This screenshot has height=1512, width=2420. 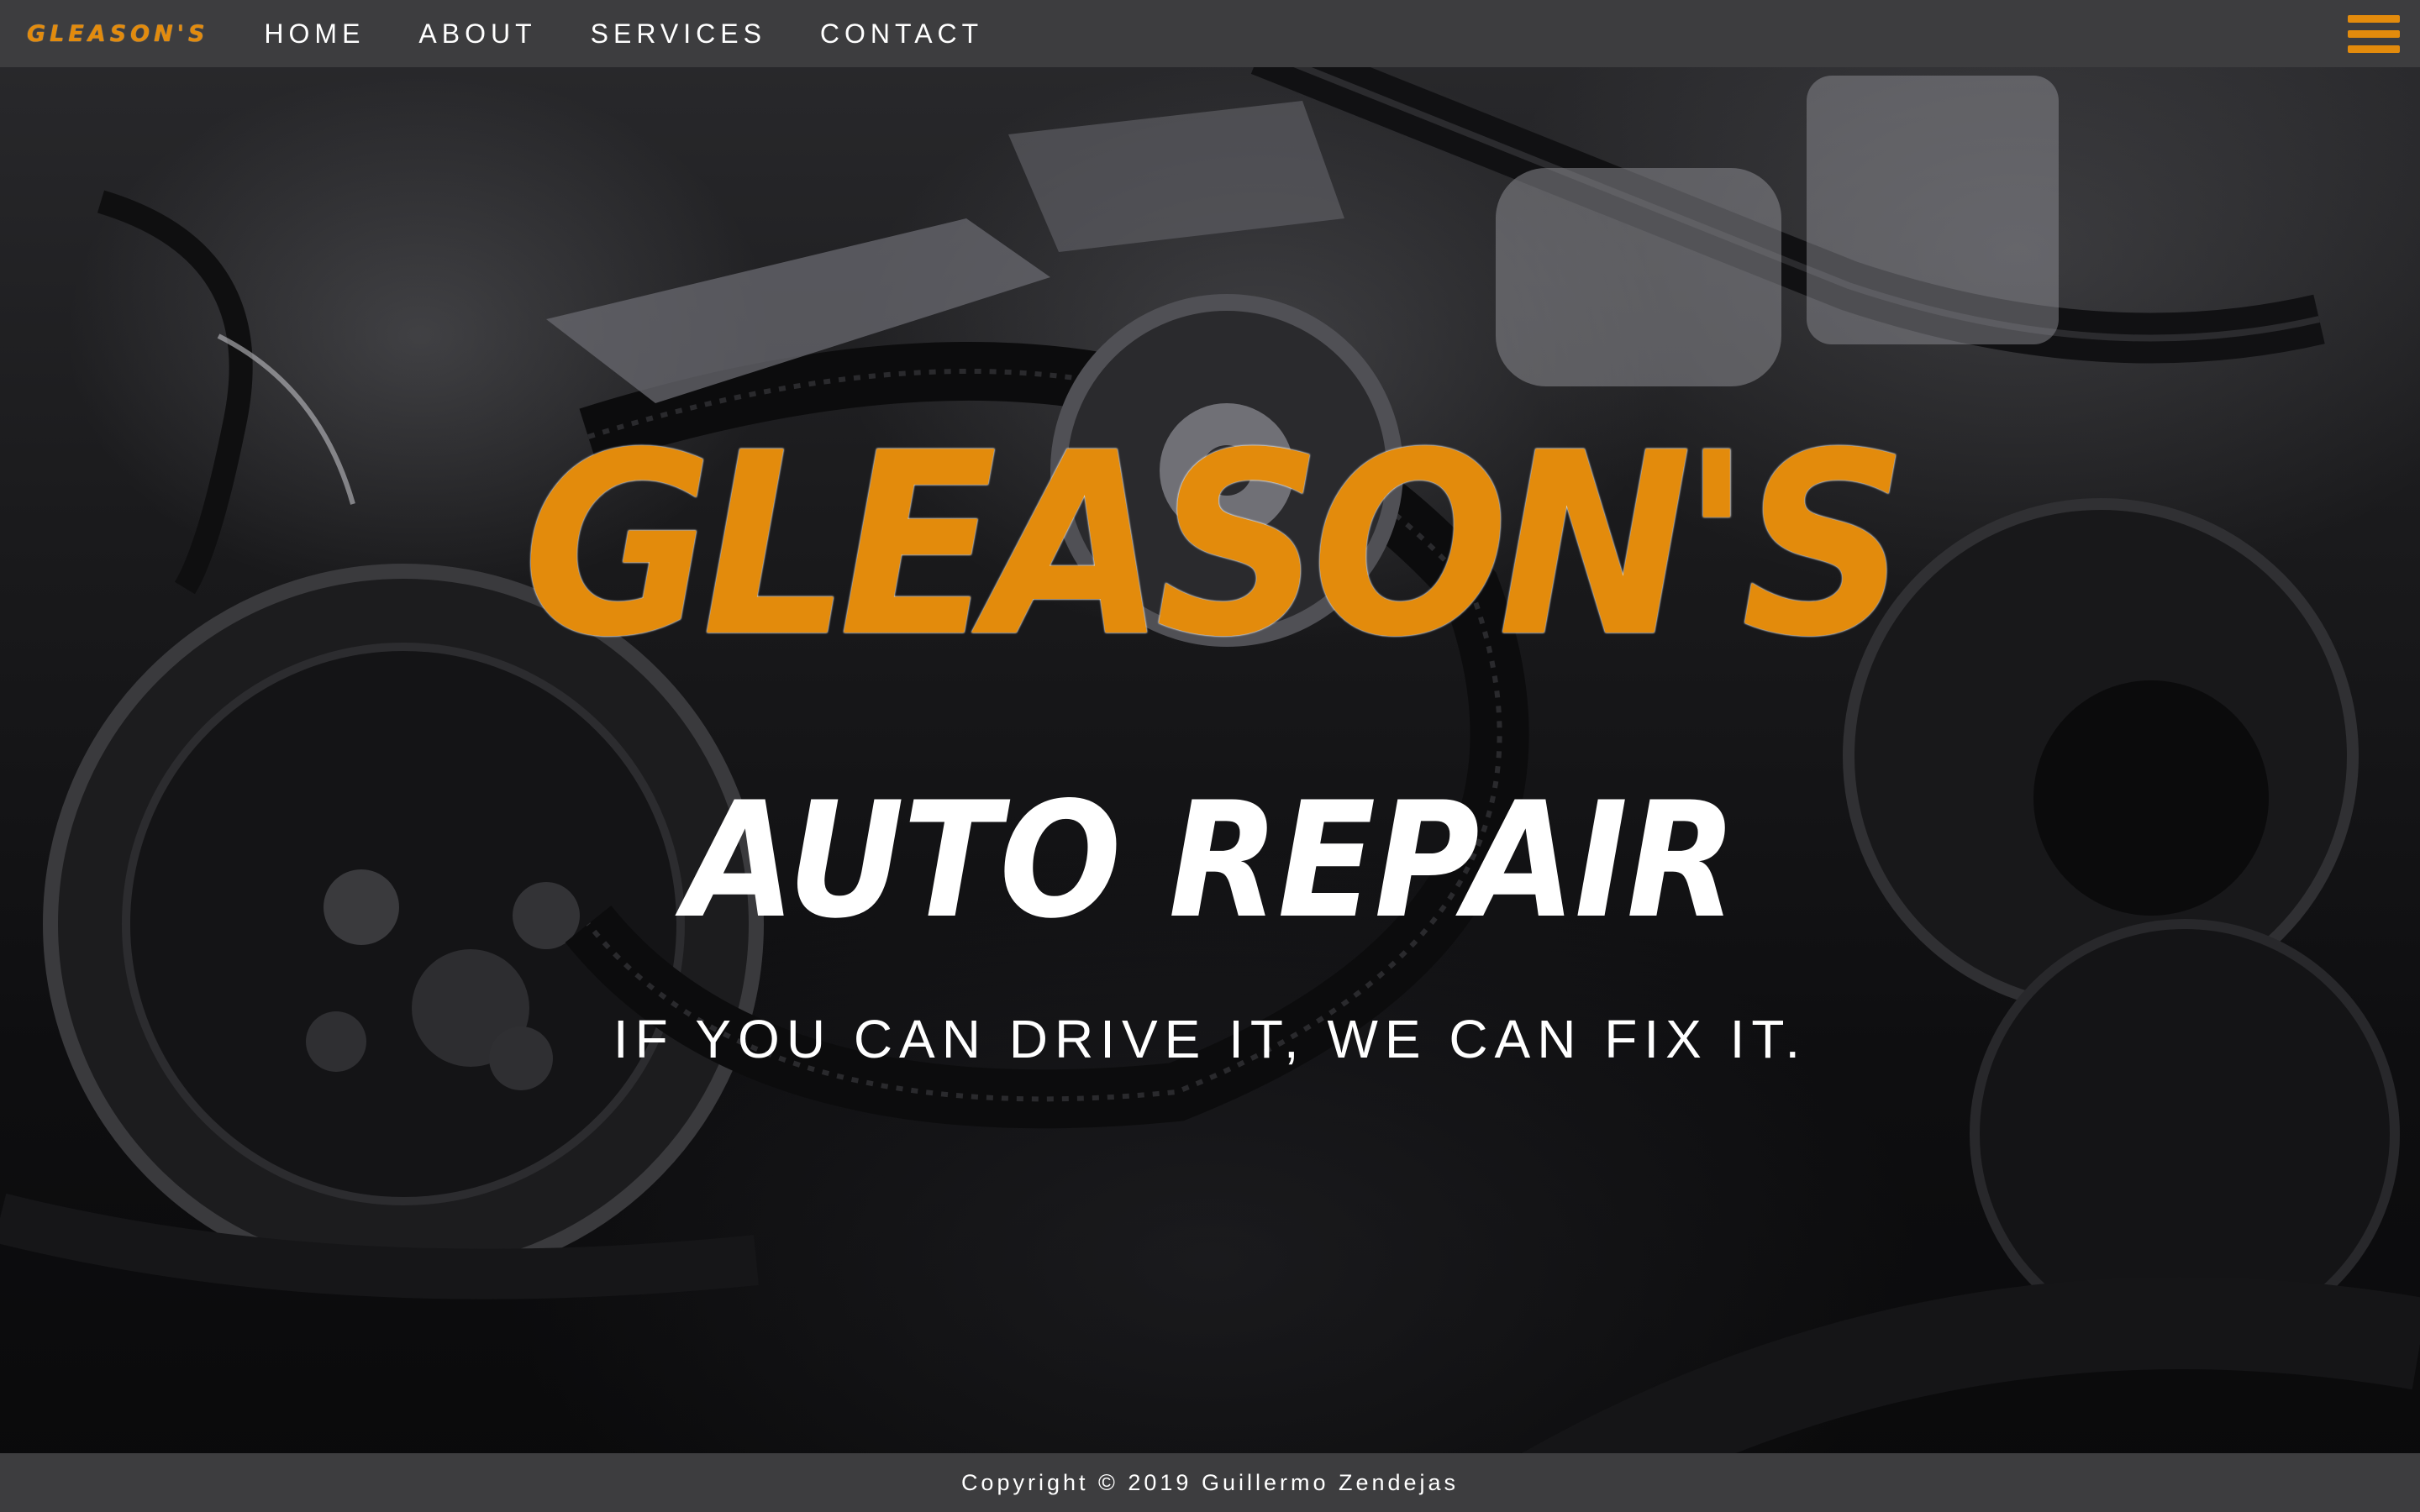 I want to click on nav-link-contact: CONTACT, so click(x=901, y=34).